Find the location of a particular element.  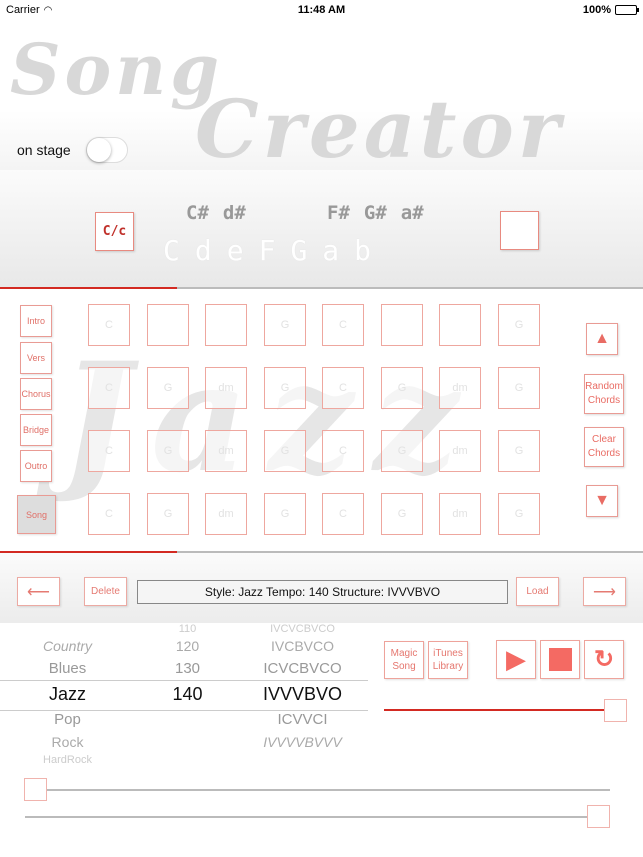

sharp-keys-left: C# d# is located at coordinates (223, 213).